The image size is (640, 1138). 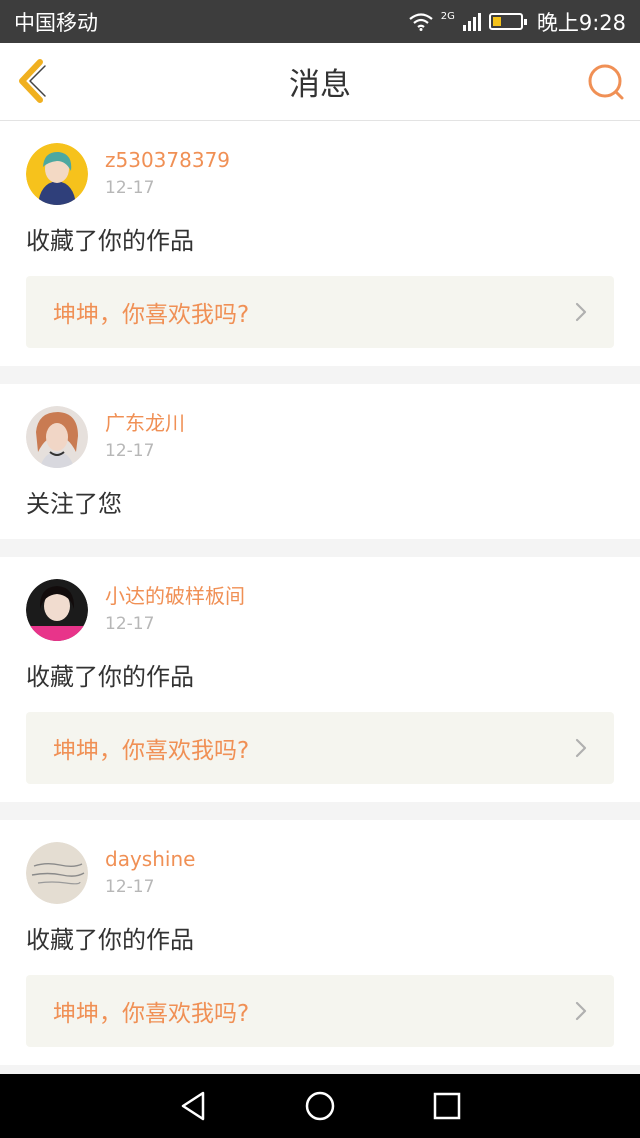 What do you see at coordinates (56, 22) in the screenshot?
I see `carrier-name: 中国移动` at bounding box center [56, 22].